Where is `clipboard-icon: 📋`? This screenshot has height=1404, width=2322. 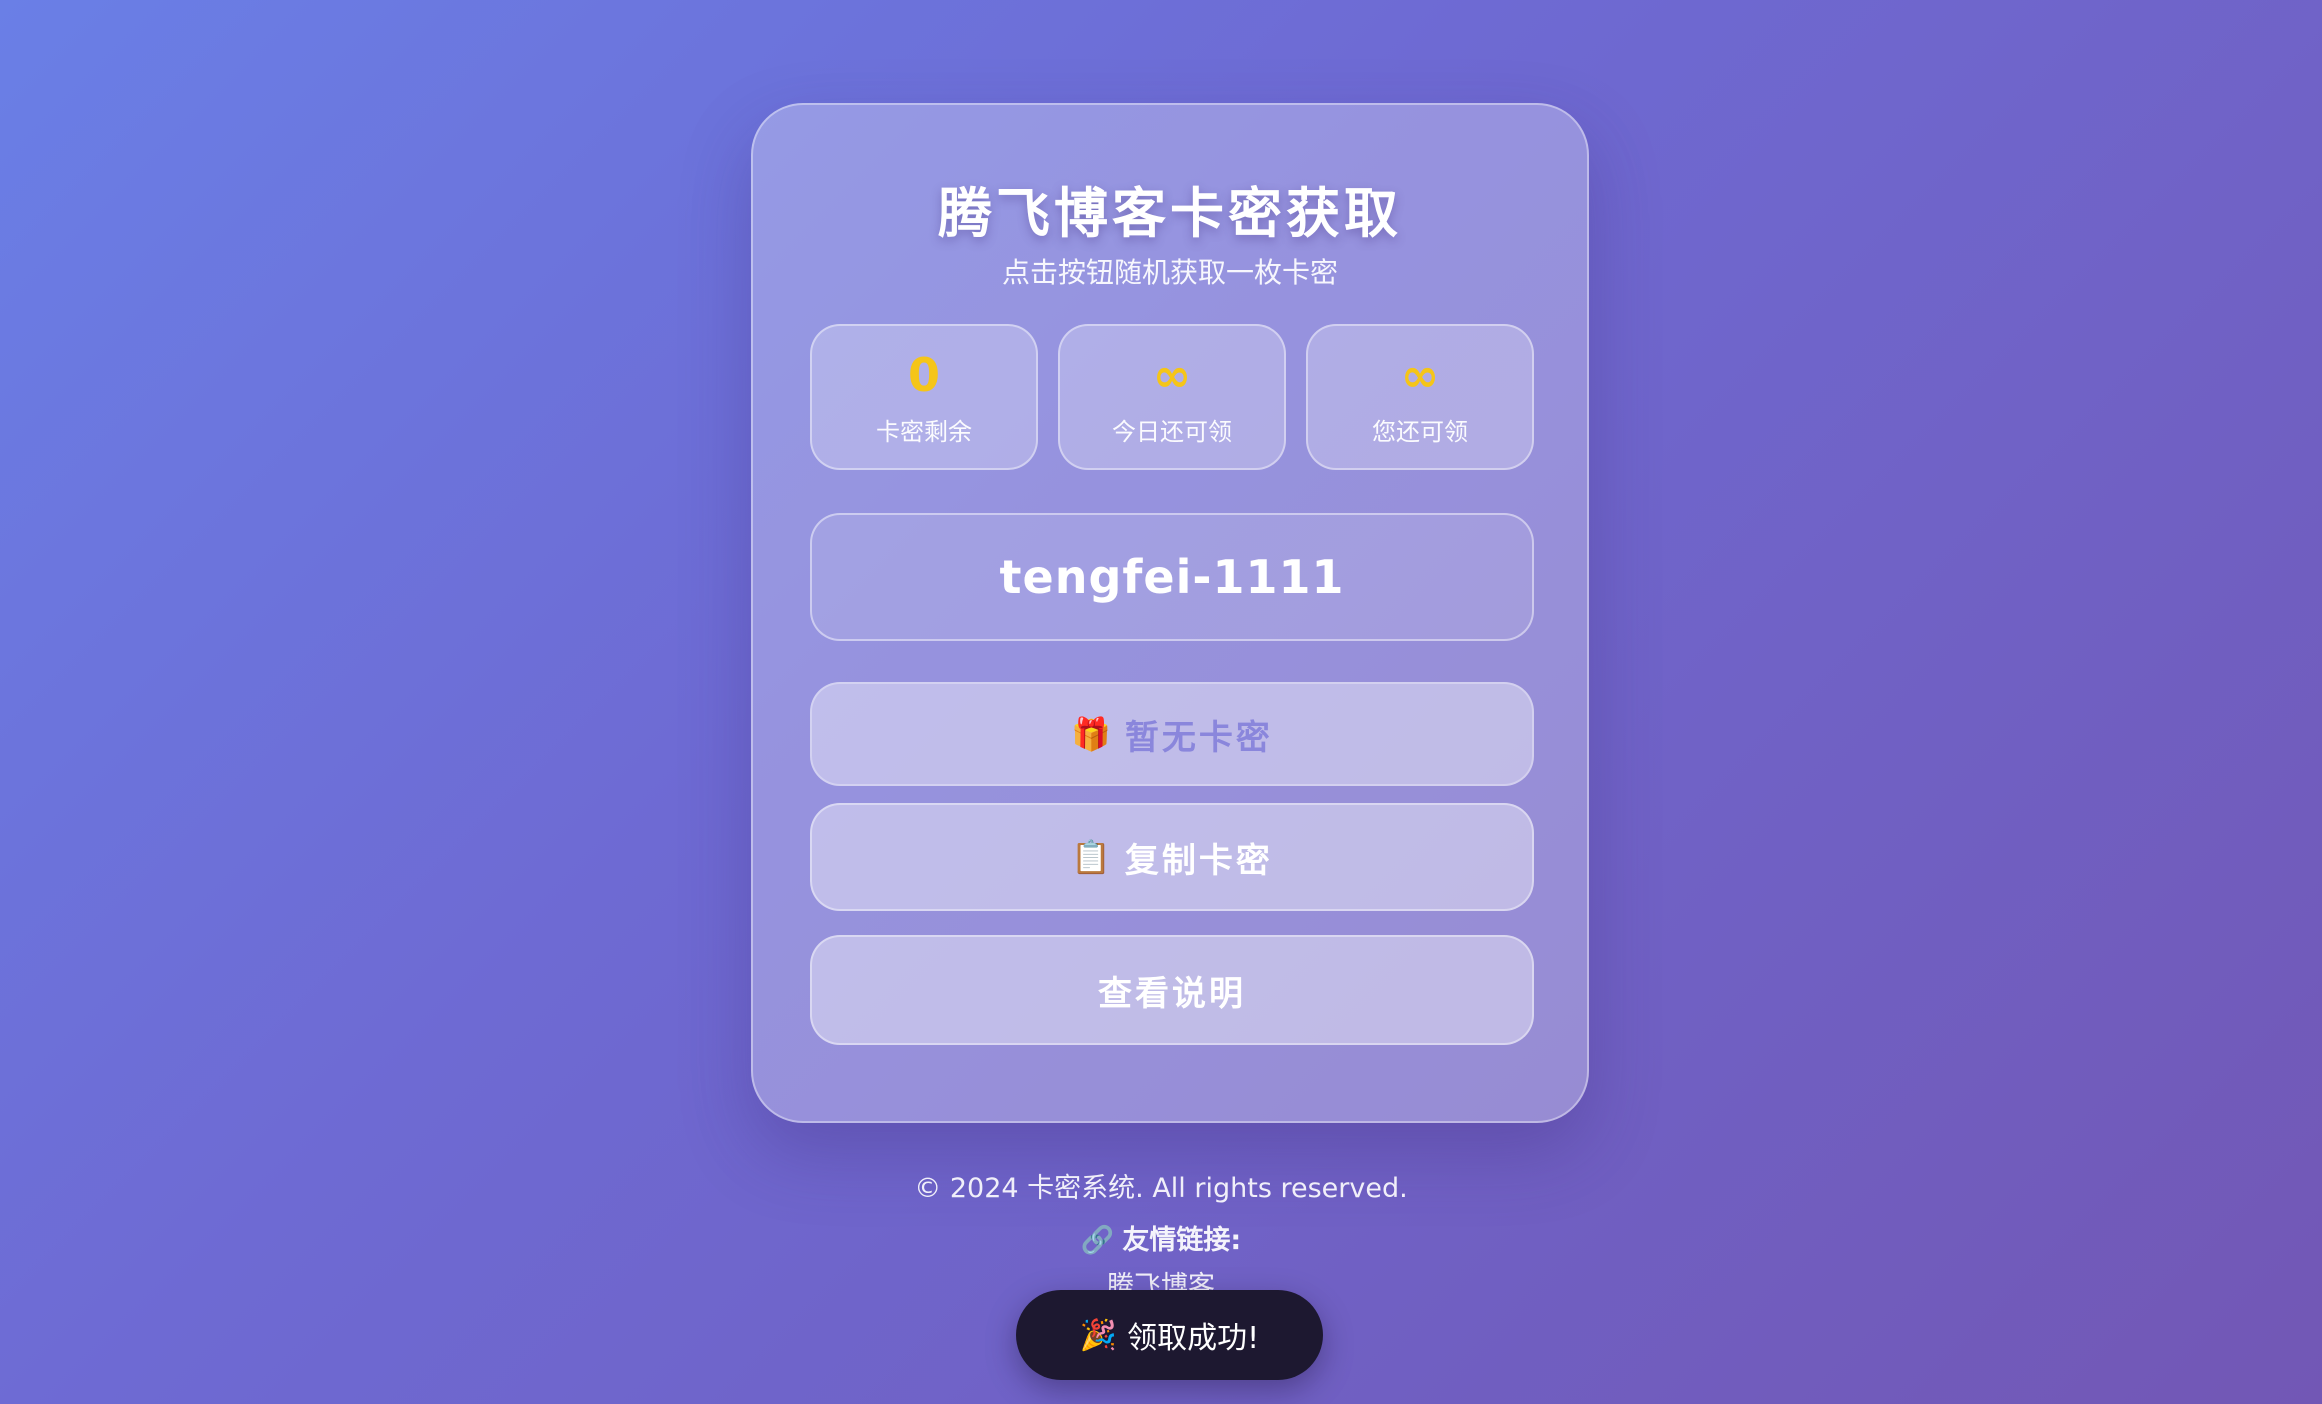 clipboard-icon: 📋 is located at coordinates (1091, 857).